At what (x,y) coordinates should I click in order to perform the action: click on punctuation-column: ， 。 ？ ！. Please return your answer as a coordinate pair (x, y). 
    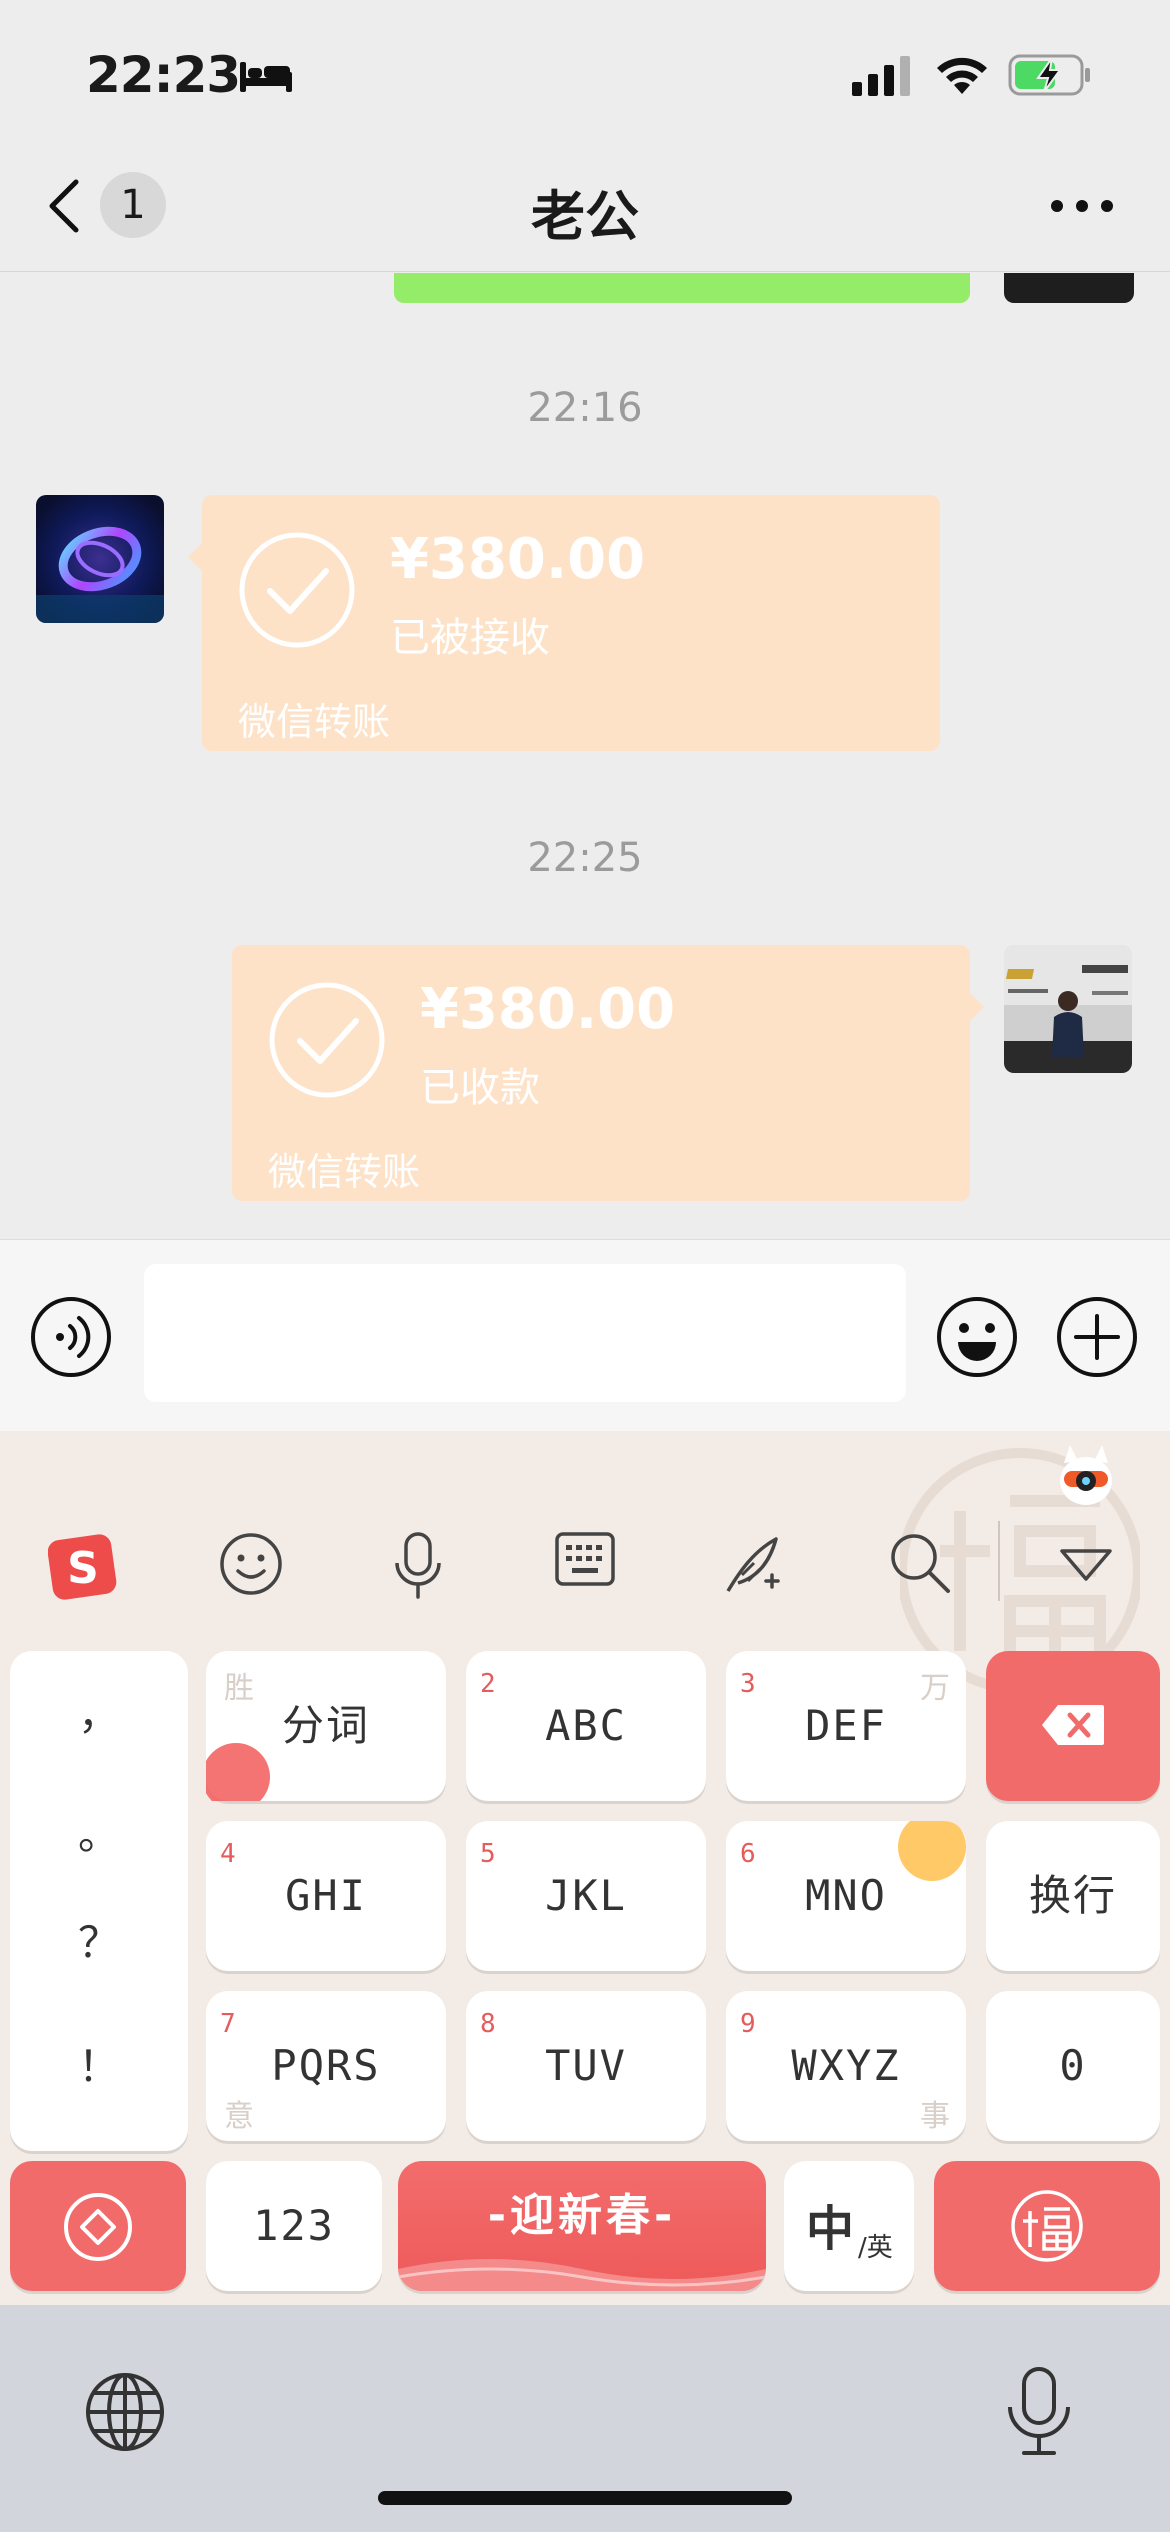
    Looking at the image, I should click on (99, 1901).